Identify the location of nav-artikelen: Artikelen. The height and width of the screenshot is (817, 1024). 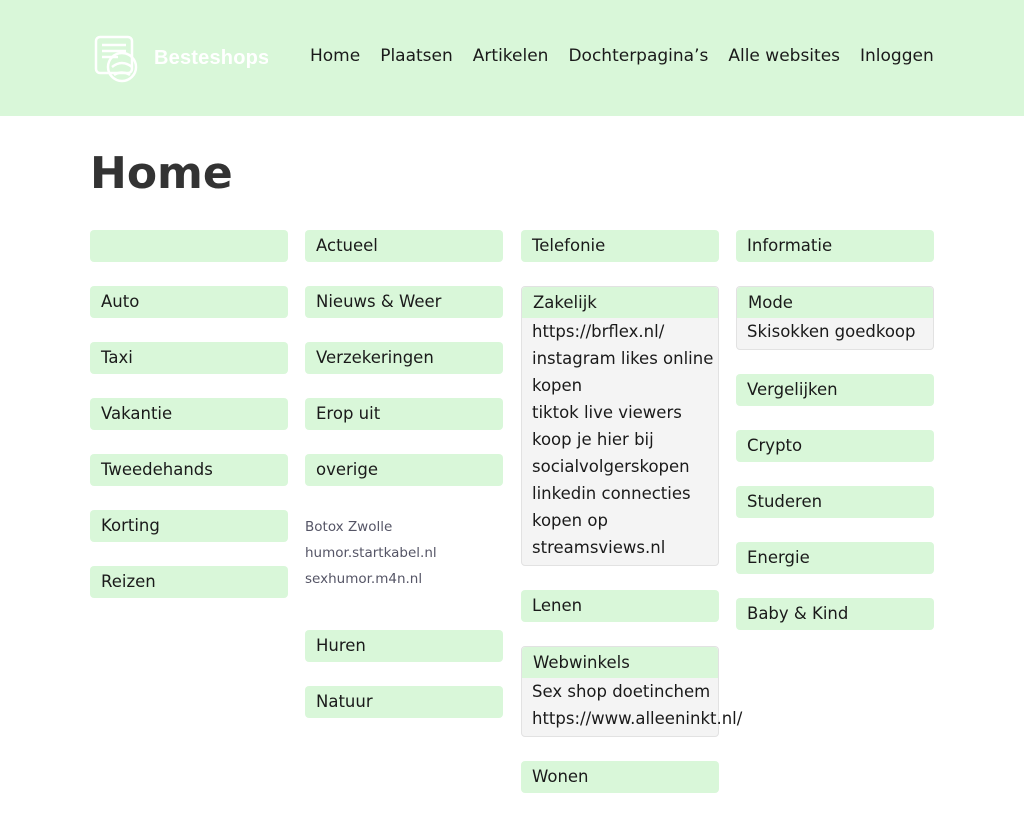
(511, 56).